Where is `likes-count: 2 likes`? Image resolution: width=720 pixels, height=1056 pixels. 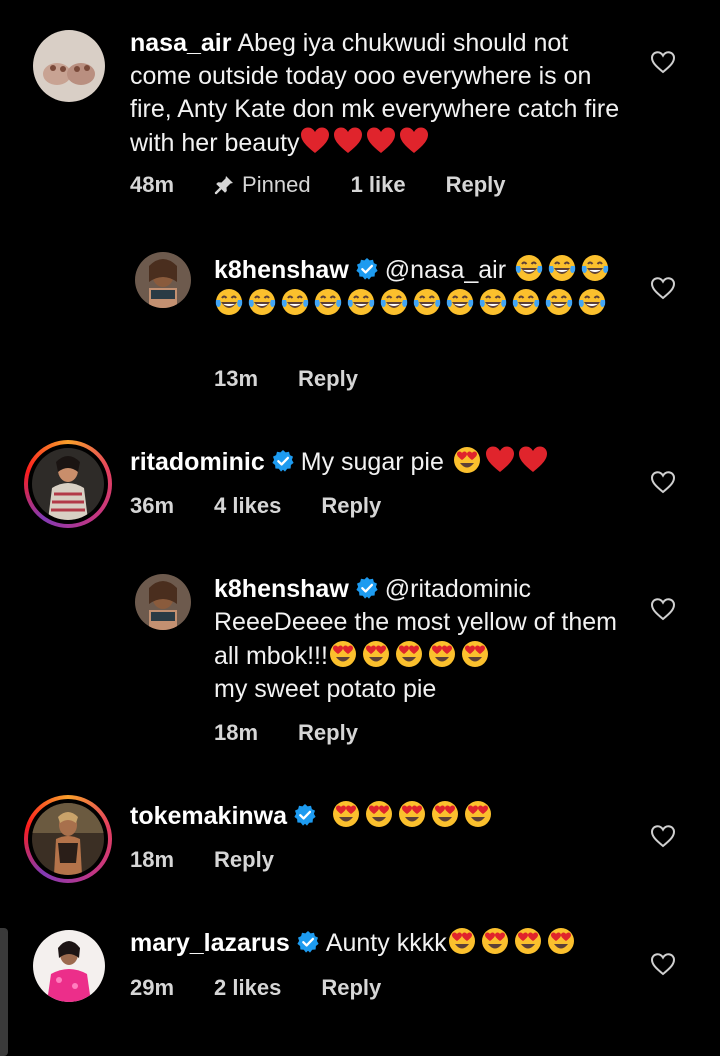
likes-count: 2 likes is located at coordinates (247, 988).